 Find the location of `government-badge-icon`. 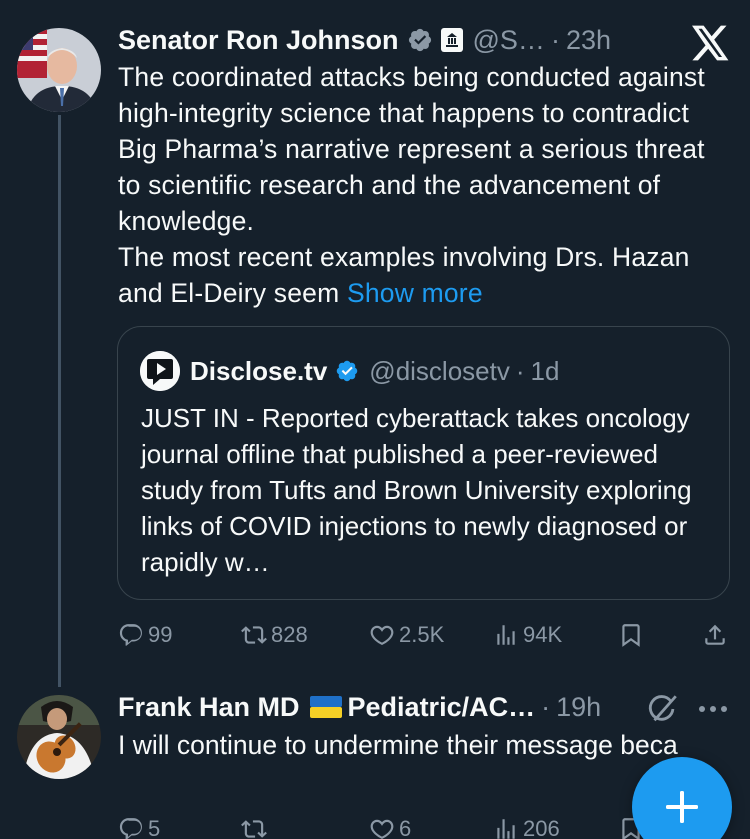

government-badge-icon is located at coordinates (451, 40).